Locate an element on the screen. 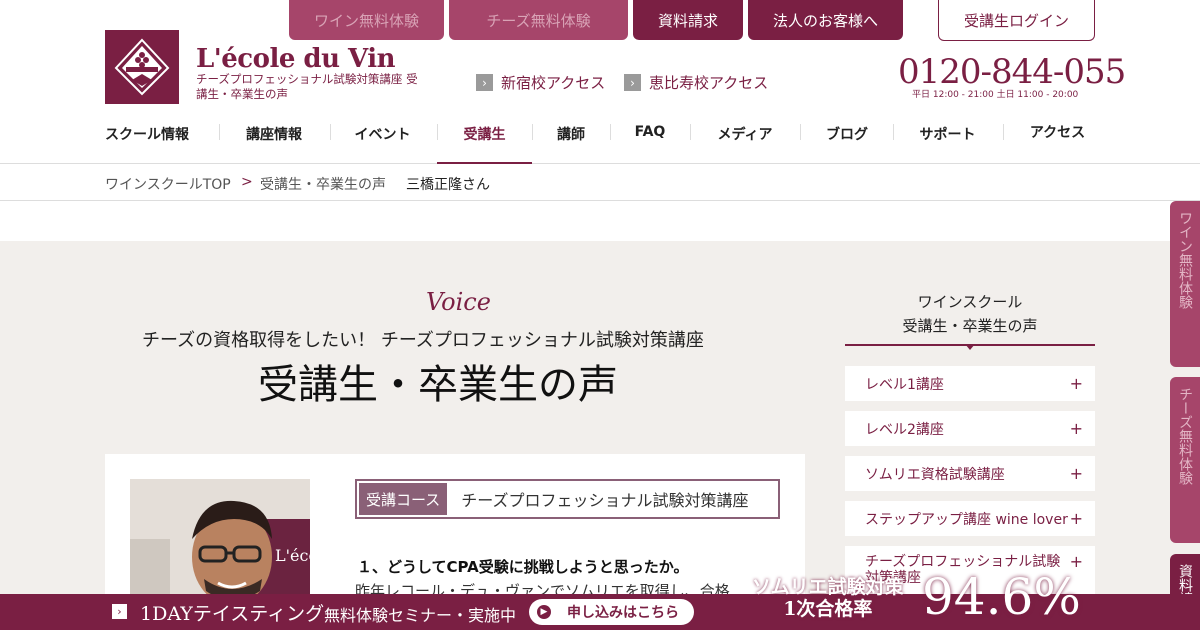  svg-text: L'éco is located at coordinates (292, 555).